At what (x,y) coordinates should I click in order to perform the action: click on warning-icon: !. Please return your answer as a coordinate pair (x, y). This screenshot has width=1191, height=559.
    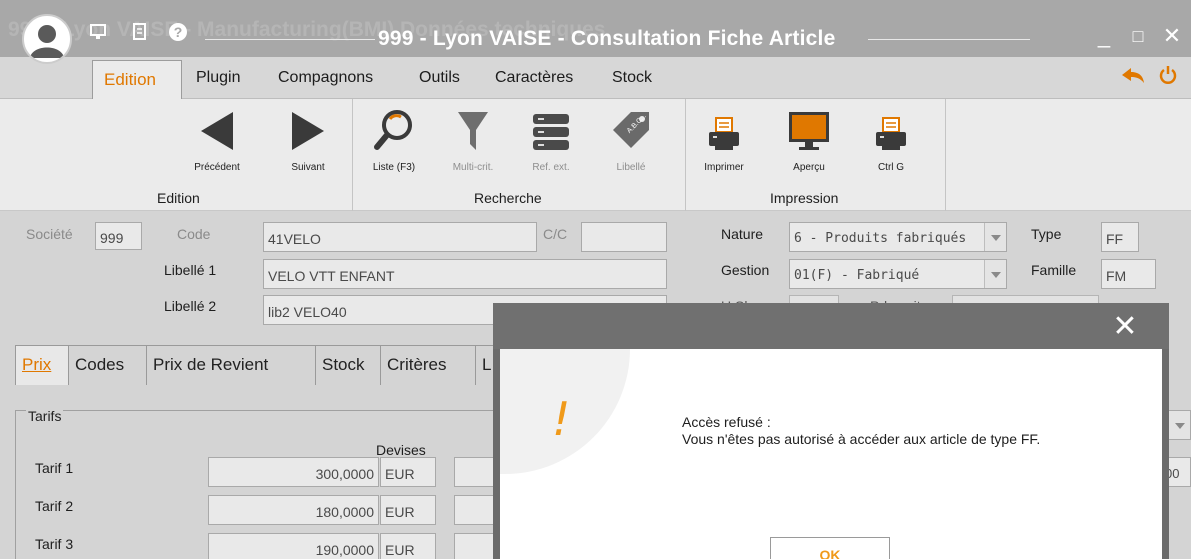
    Looking at the image, I should click on (561, 419).